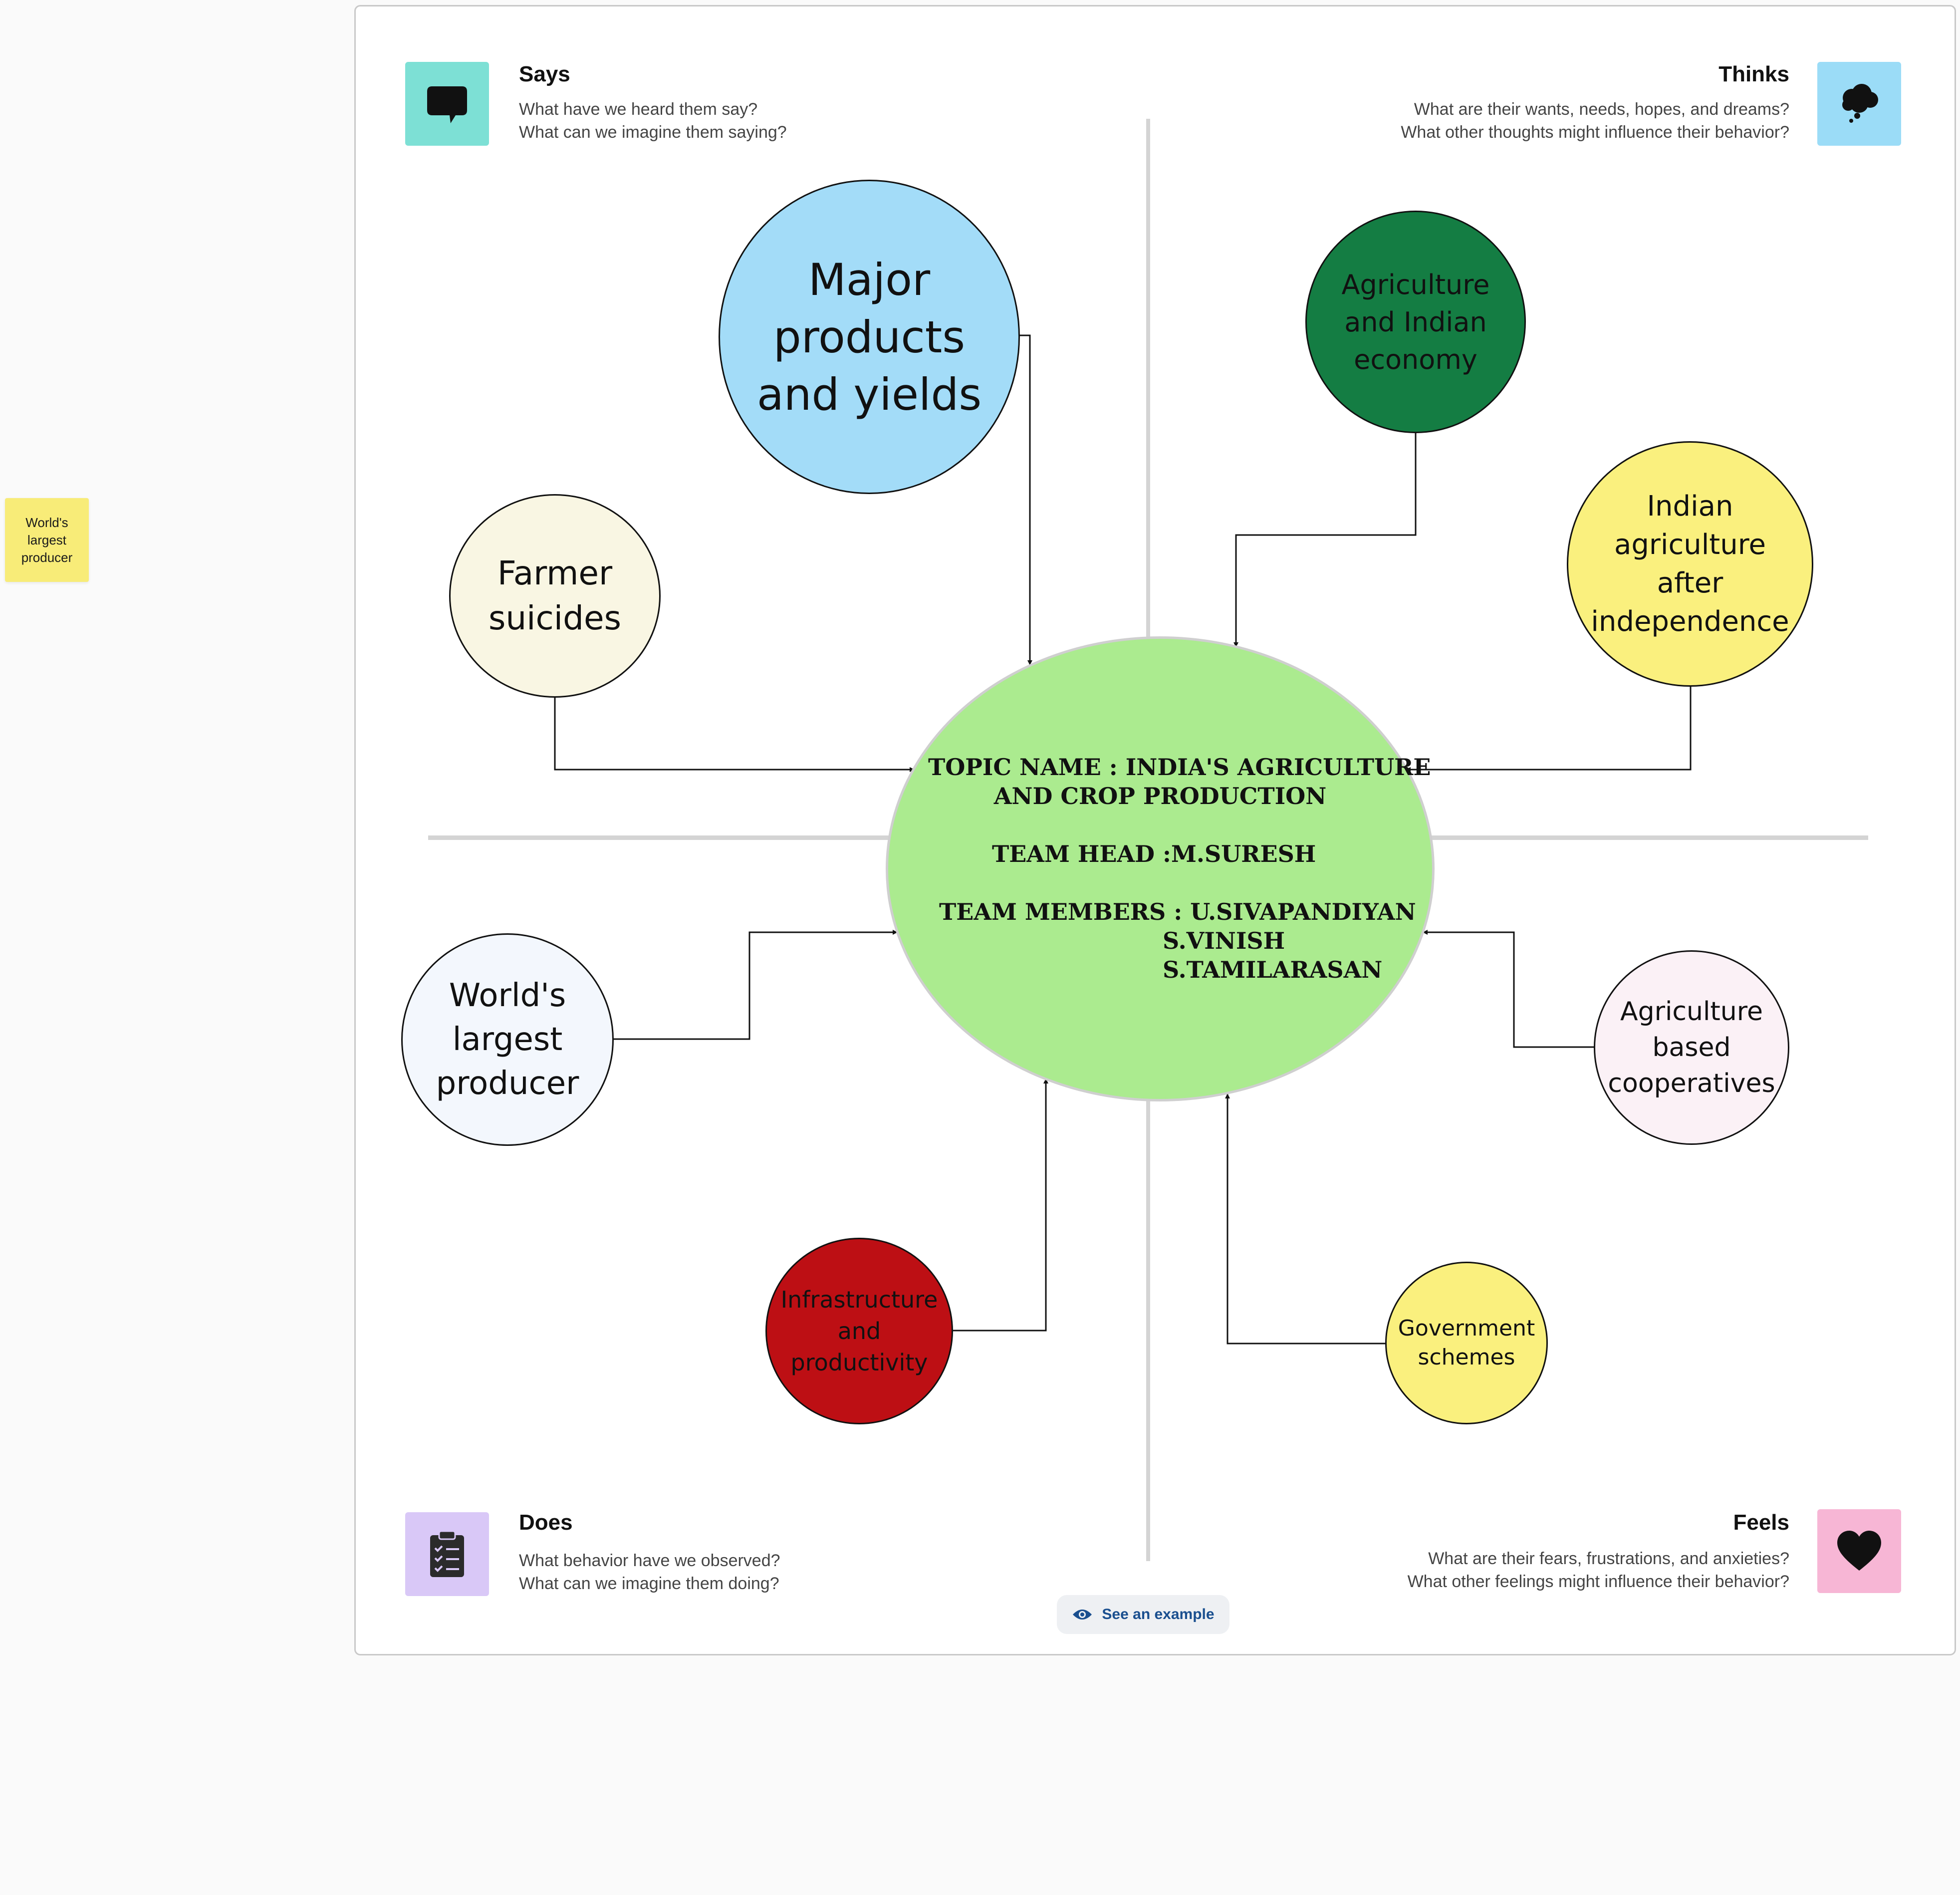 The width and height of the screenshot is (1960, 1895). Describe the element at coordinates (1509, 989) in the screenshot. I see `connector-agri-cooperatives` at that location.